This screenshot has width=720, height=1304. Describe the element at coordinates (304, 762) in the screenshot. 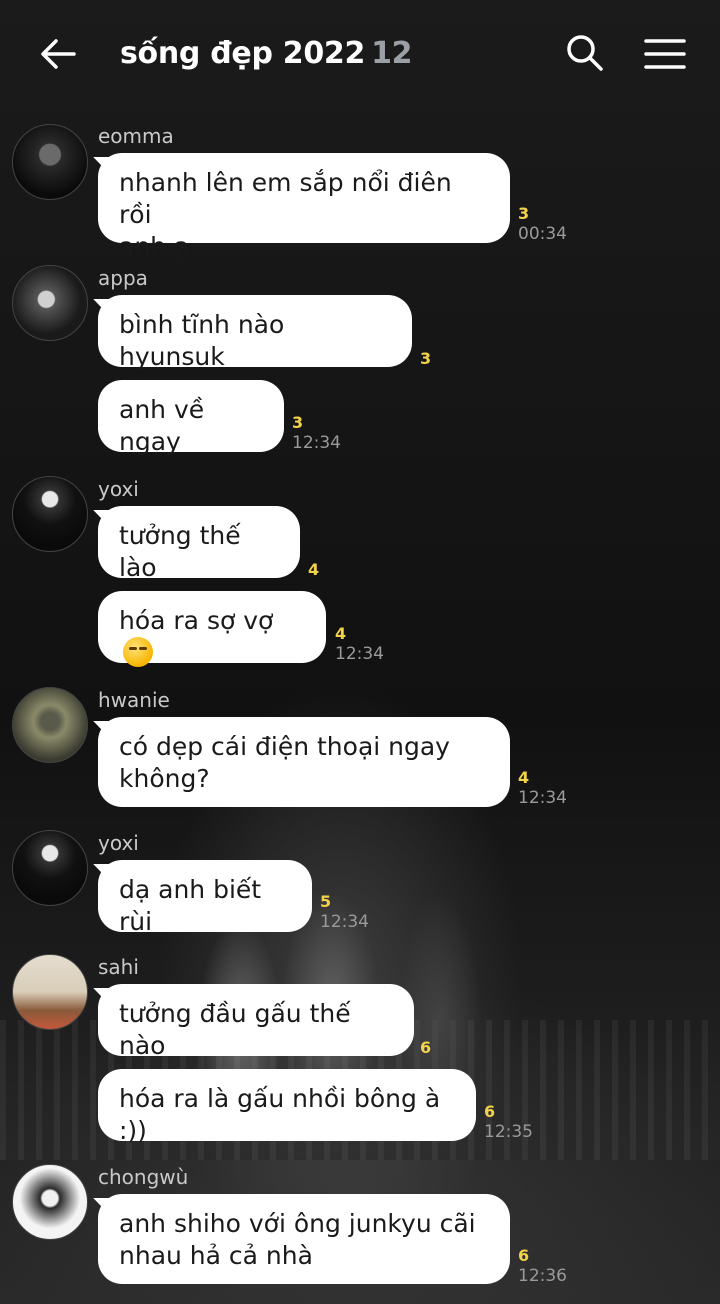

I see `message-bubble: có dẹp cái điện thoại ngay không?` at that location.